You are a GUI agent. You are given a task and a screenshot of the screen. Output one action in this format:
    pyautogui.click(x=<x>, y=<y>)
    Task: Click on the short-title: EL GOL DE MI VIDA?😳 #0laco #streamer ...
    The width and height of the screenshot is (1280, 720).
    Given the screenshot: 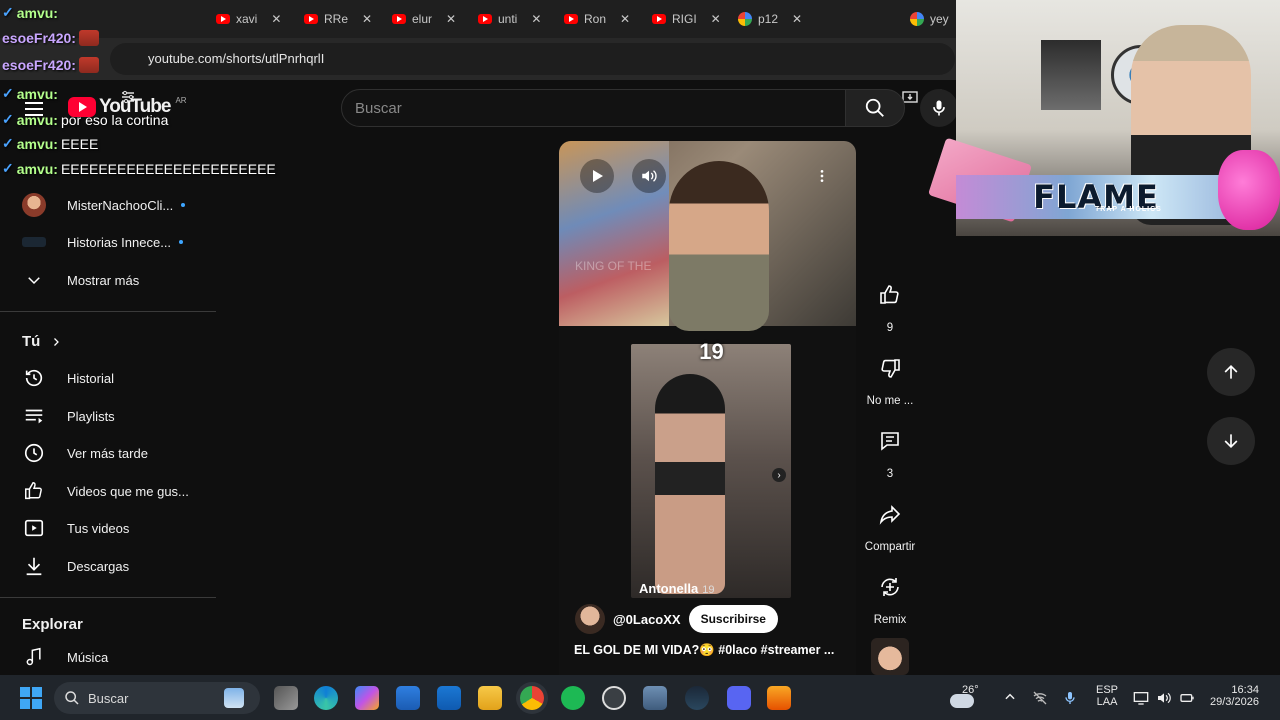 What is the action you would take?
    pyautogui.click(x=704, y=650)
    